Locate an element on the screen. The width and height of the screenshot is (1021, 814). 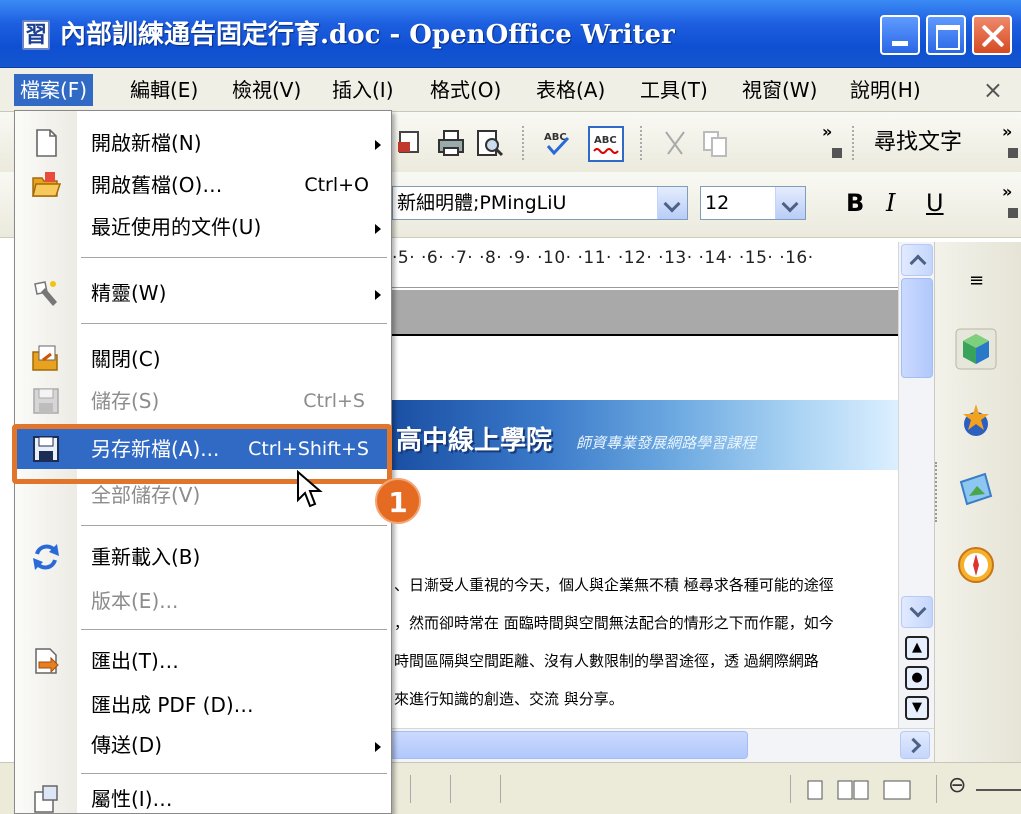
document-text-line: 來進行知識的創造、交流 與分享。 is located at coordinates (509, 699).